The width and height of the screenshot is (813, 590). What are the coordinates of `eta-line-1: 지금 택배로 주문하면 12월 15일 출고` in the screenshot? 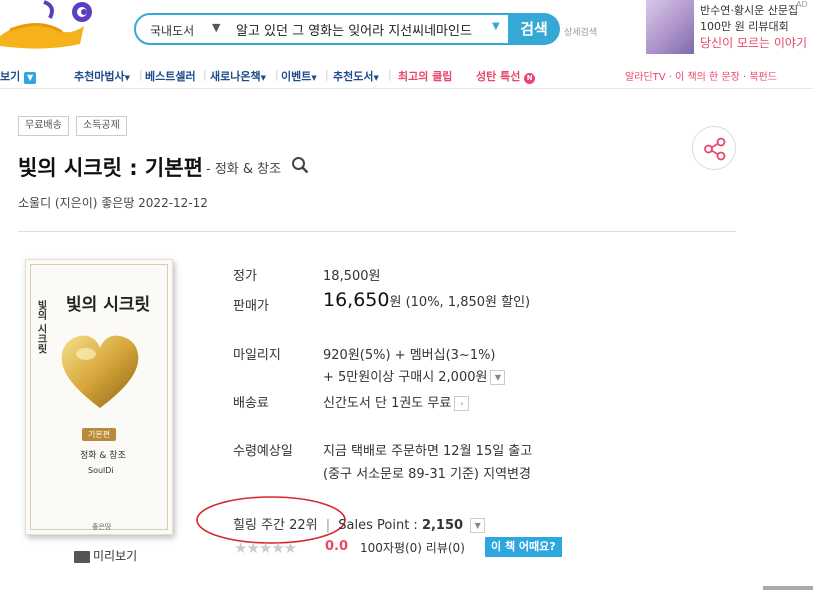 It's located at (428, 451).